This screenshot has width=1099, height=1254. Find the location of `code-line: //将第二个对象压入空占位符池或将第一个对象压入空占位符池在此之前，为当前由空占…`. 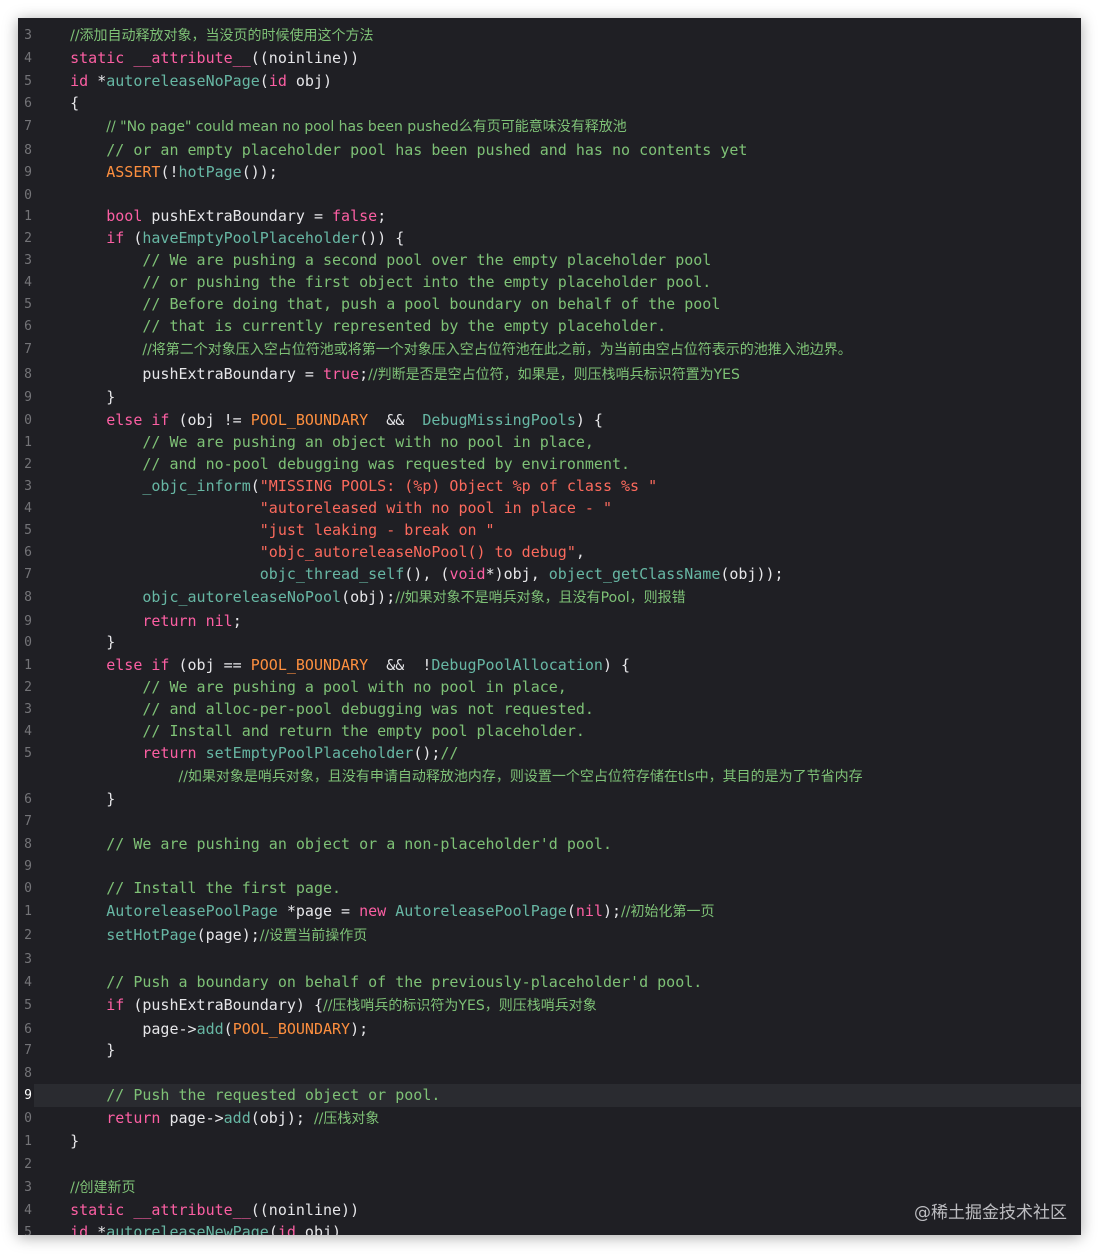

code-line: //将第二个对象压入空占位符池或将第一个对象压入空占位符池在此之前，为当前由空占… is located at coordinates (557, 349).